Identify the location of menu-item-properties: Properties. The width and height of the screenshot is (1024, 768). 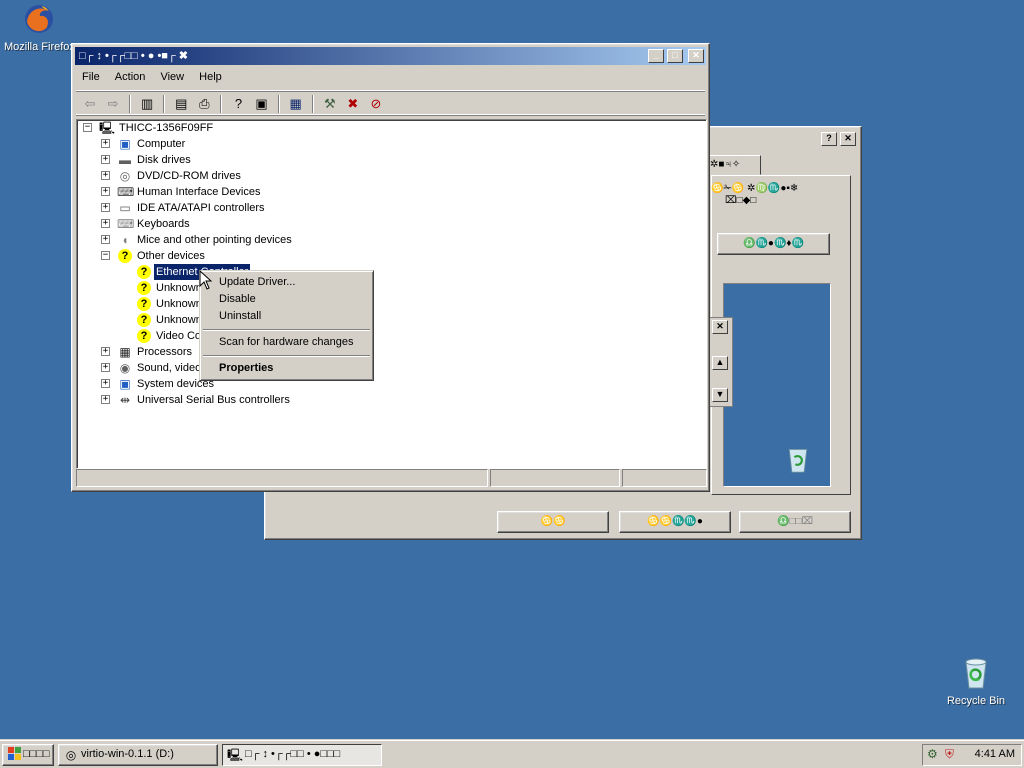
(286, 368).